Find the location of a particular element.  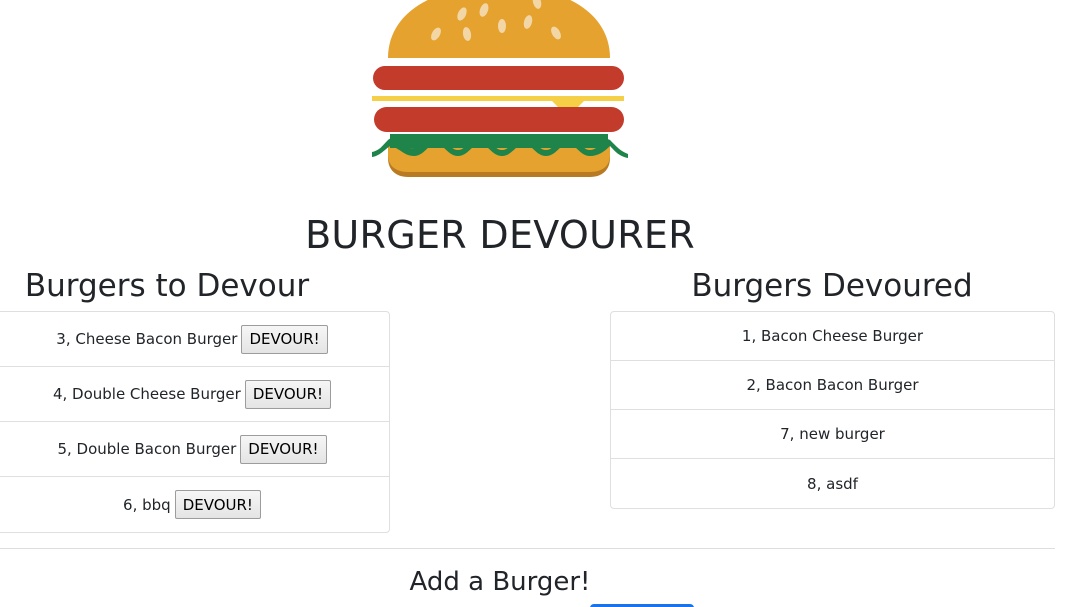

list-item: 1, Bacon Cheese Burger is located at coordinates (832, 336).